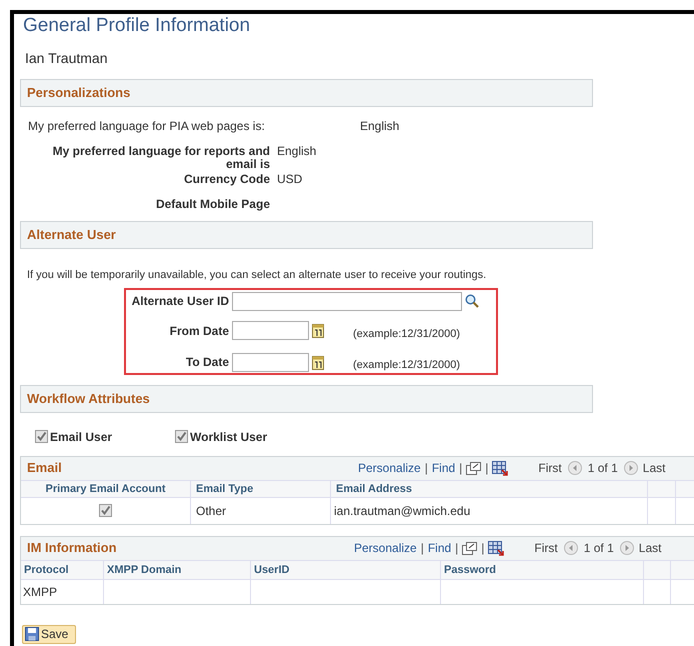  I want to click on field-label: Currency Code, so click(226, 179).